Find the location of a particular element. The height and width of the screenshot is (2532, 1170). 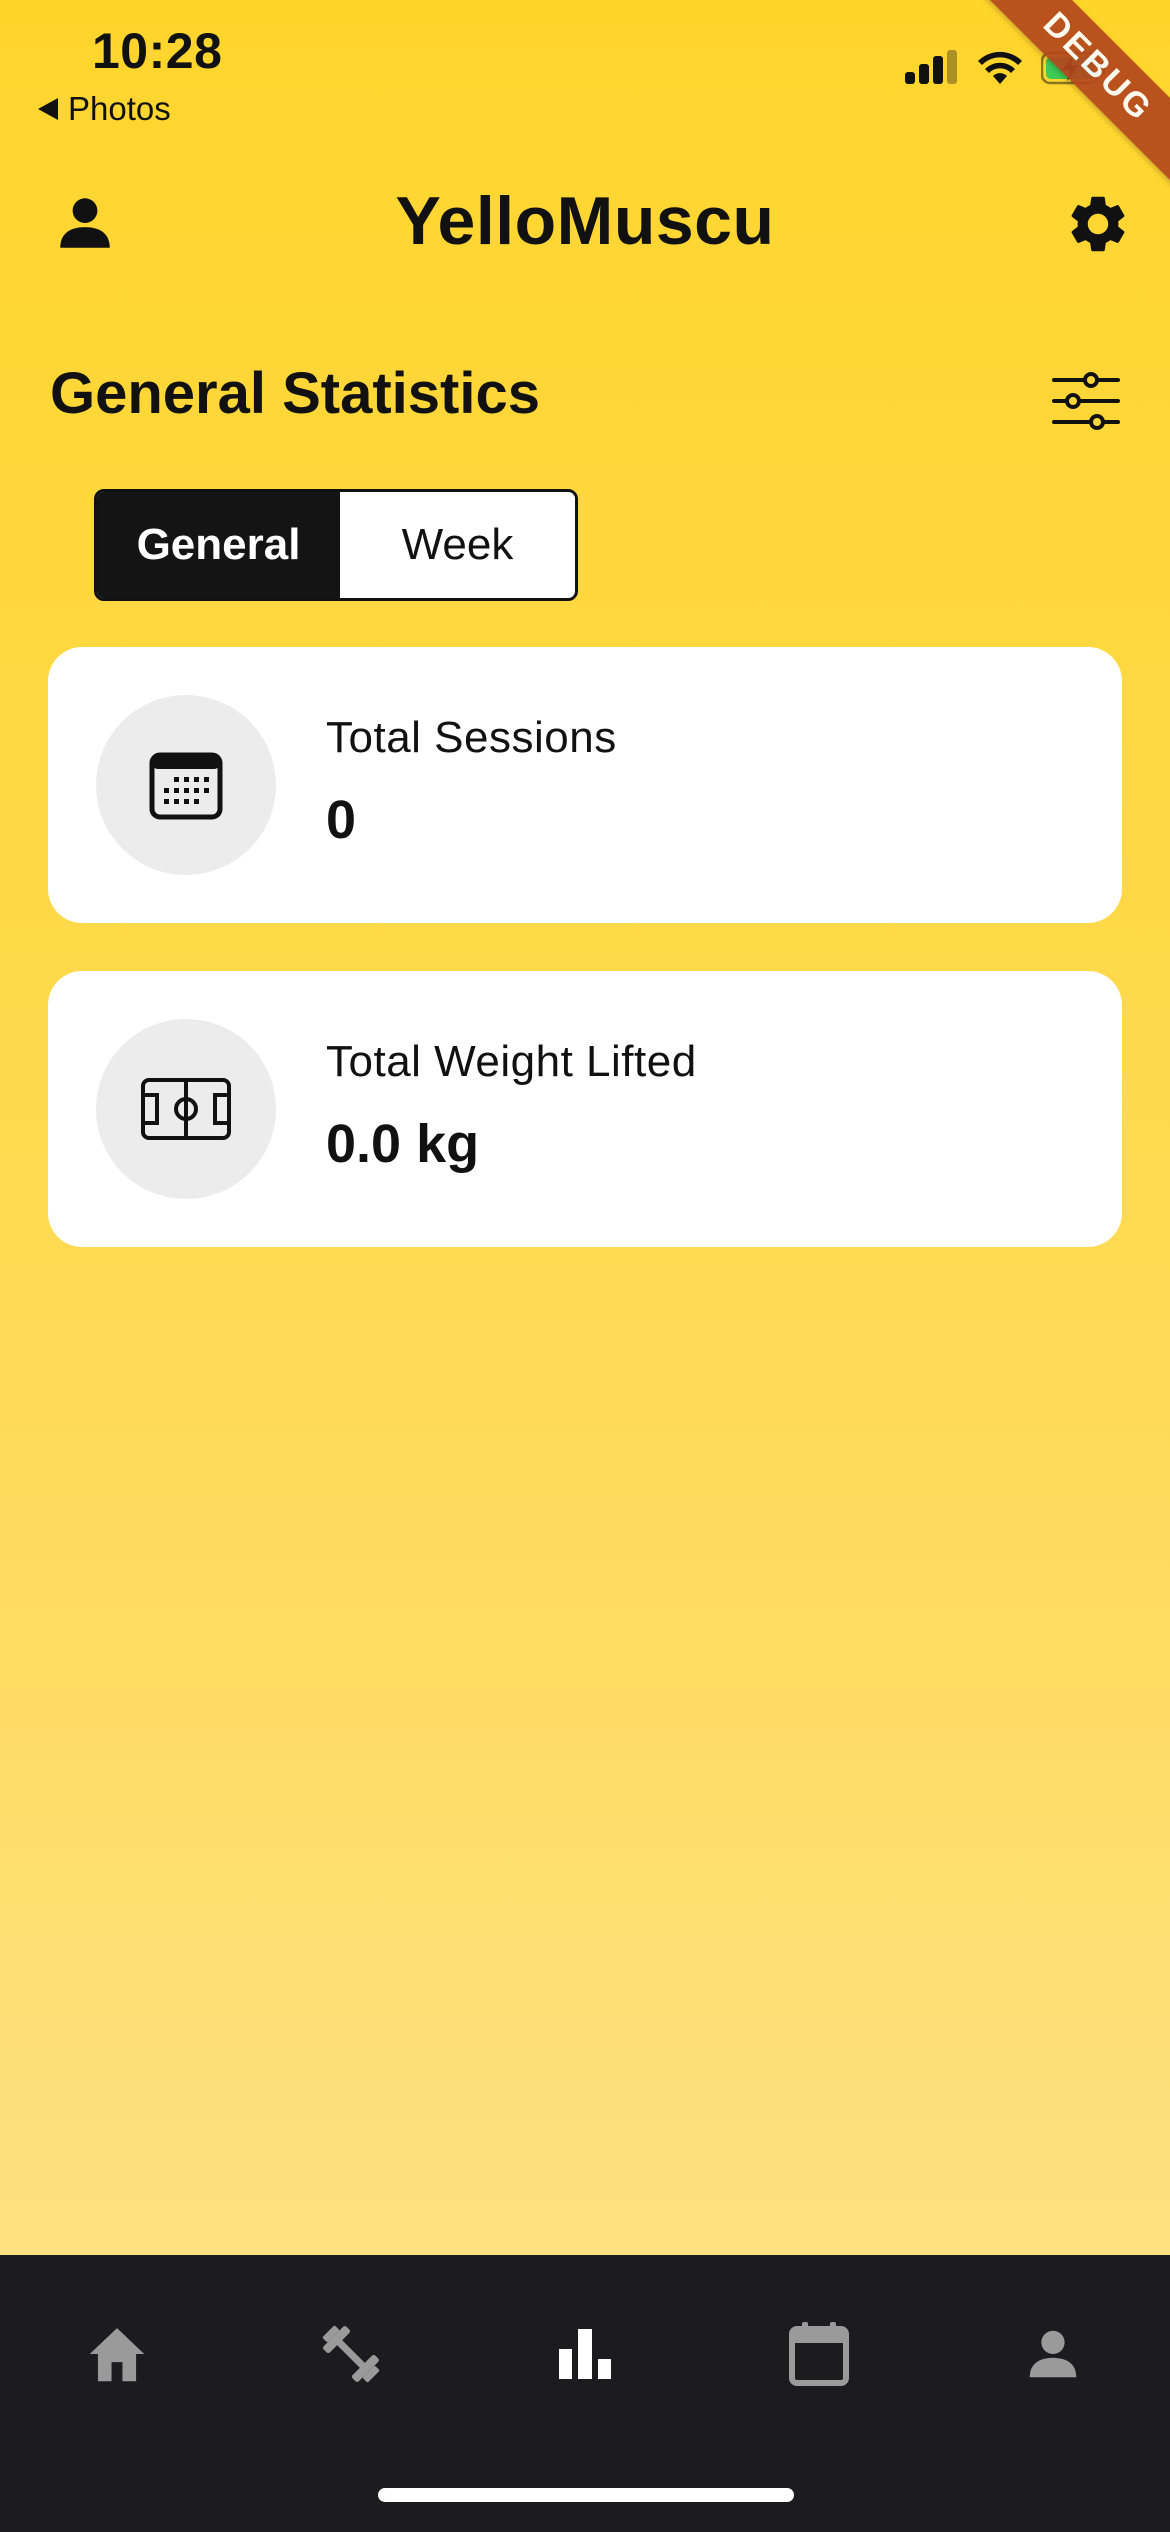

stat-value: 0 is located at coordinates (341, 820).